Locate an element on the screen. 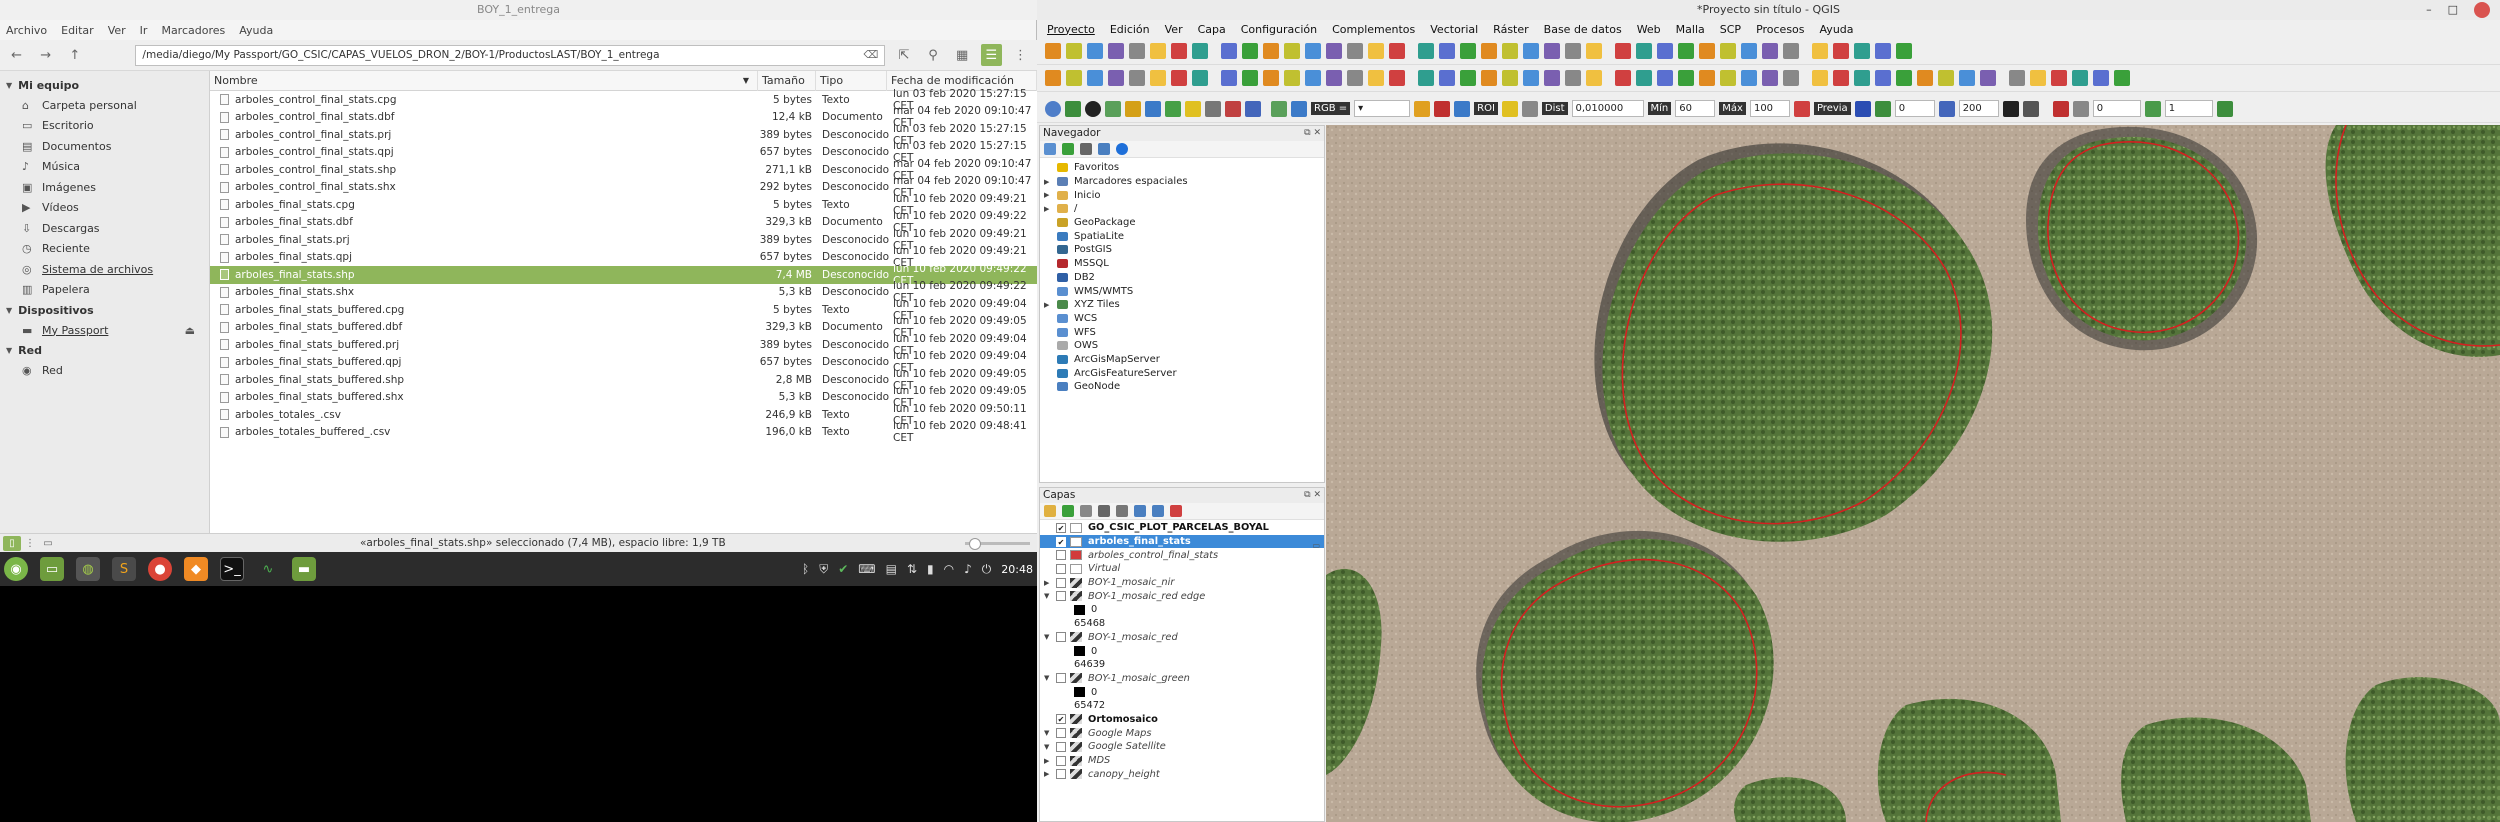  qgis-menu-item: Capa is located at coordinates (1212, 29).